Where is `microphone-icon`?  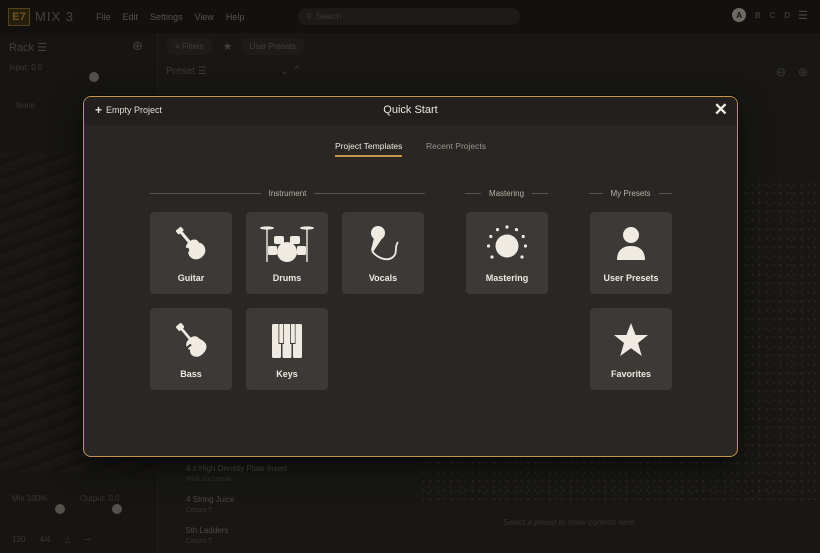
microphone-icon is located at coordinates (383, 244).